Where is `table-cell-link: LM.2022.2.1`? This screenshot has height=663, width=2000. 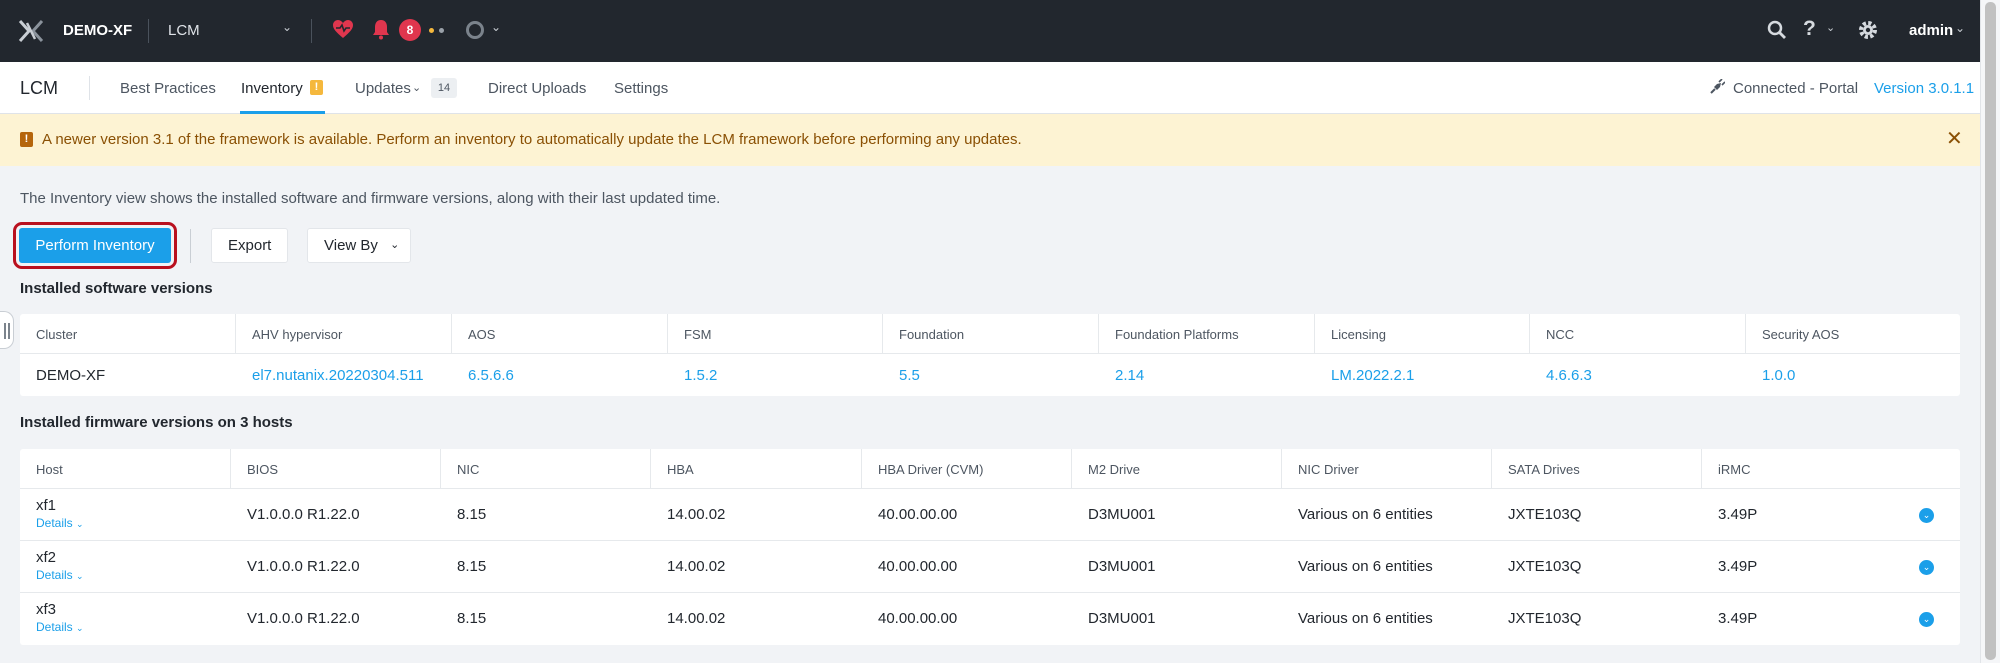 table-cell-link: LM.2022.2.1 is located at coordinates (1372, 375).